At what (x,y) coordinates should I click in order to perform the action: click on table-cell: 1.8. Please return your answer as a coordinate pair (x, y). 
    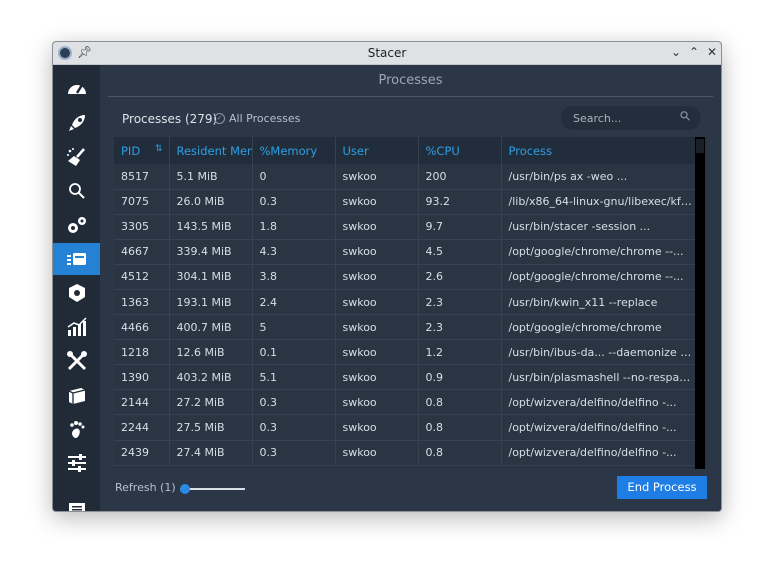
    Looking at the image, I should click on (294, 227).